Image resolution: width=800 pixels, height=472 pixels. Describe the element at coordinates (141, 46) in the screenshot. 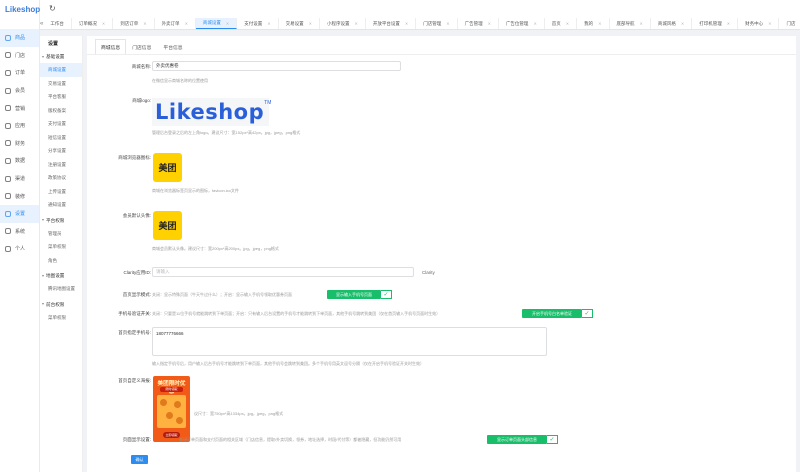

I see `settings-tab: 门店信息` at that location.